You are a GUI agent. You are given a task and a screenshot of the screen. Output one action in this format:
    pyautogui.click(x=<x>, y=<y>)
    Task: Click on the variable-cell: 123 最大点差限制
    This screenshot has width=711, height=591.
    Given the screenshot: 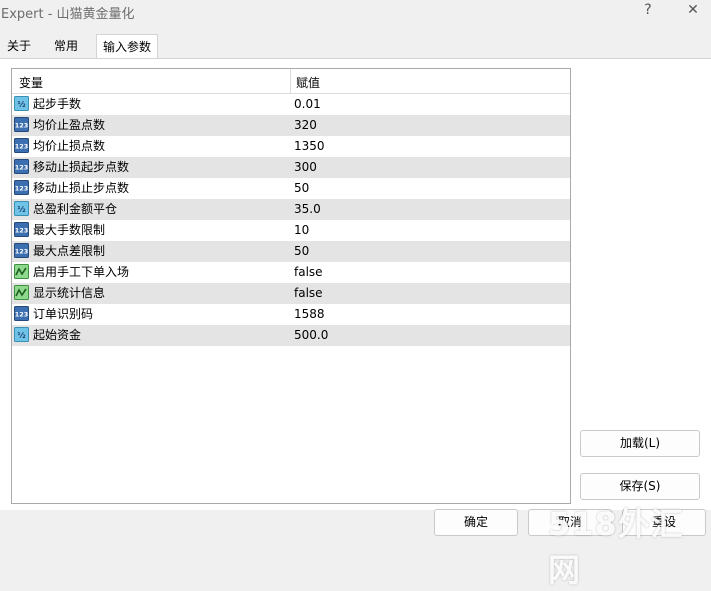 What is the action you would take?
    pyautogui.click(x=152, y=251)
    